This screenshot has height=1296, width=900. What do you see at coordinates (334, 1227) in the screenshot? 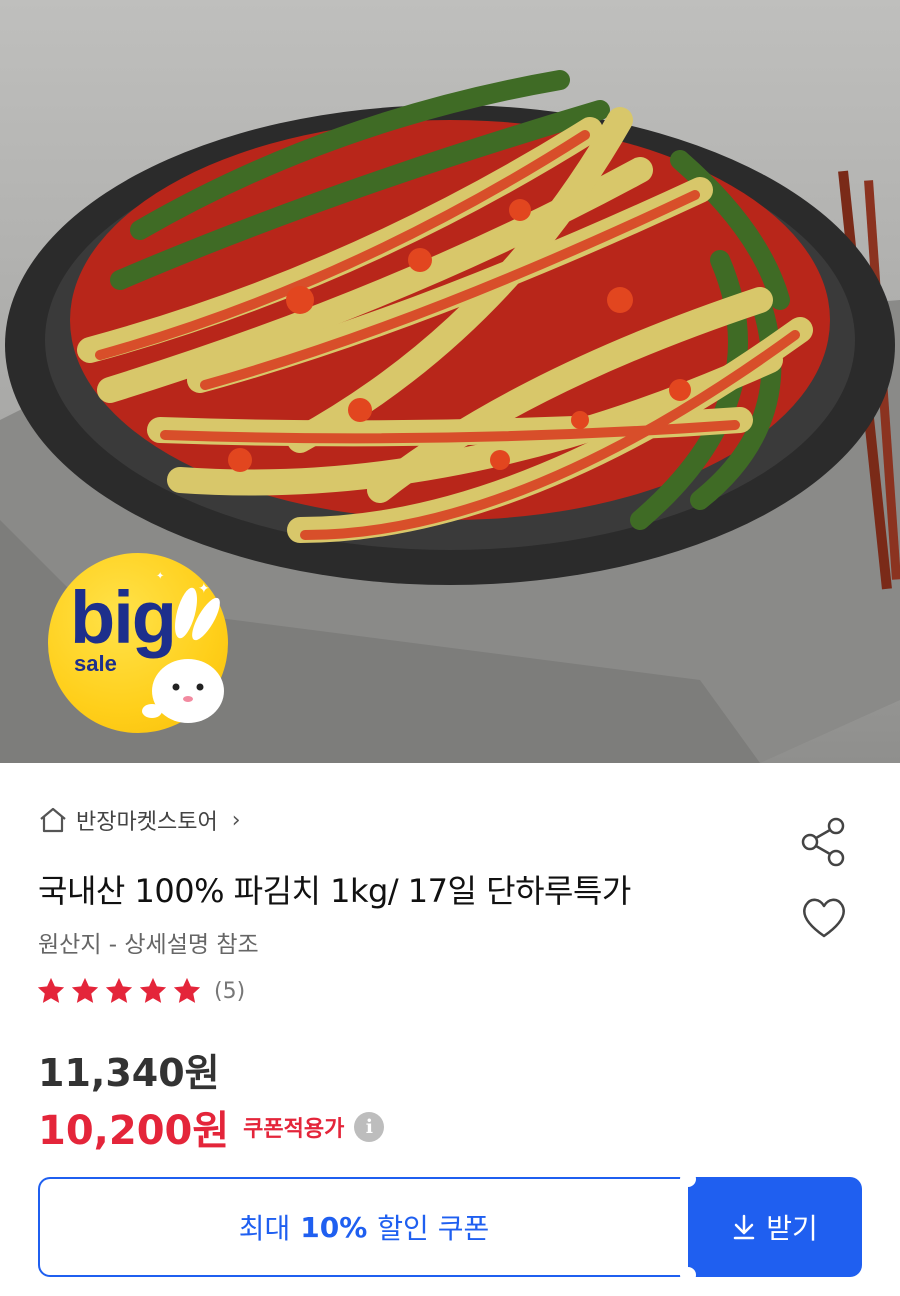
I see `coupon-percent: 10%` at bounding box center [334, 1227].